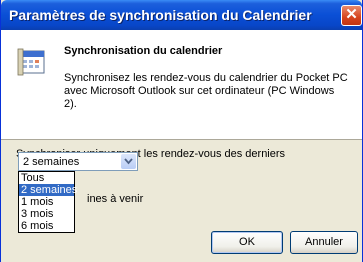 The width and height of the screenshot is (363, 262). What do you see at coordinates (48, 190) in the screenshot?
I see `option-2-semaines: 2 semaines` at bounding box center [48, 190].